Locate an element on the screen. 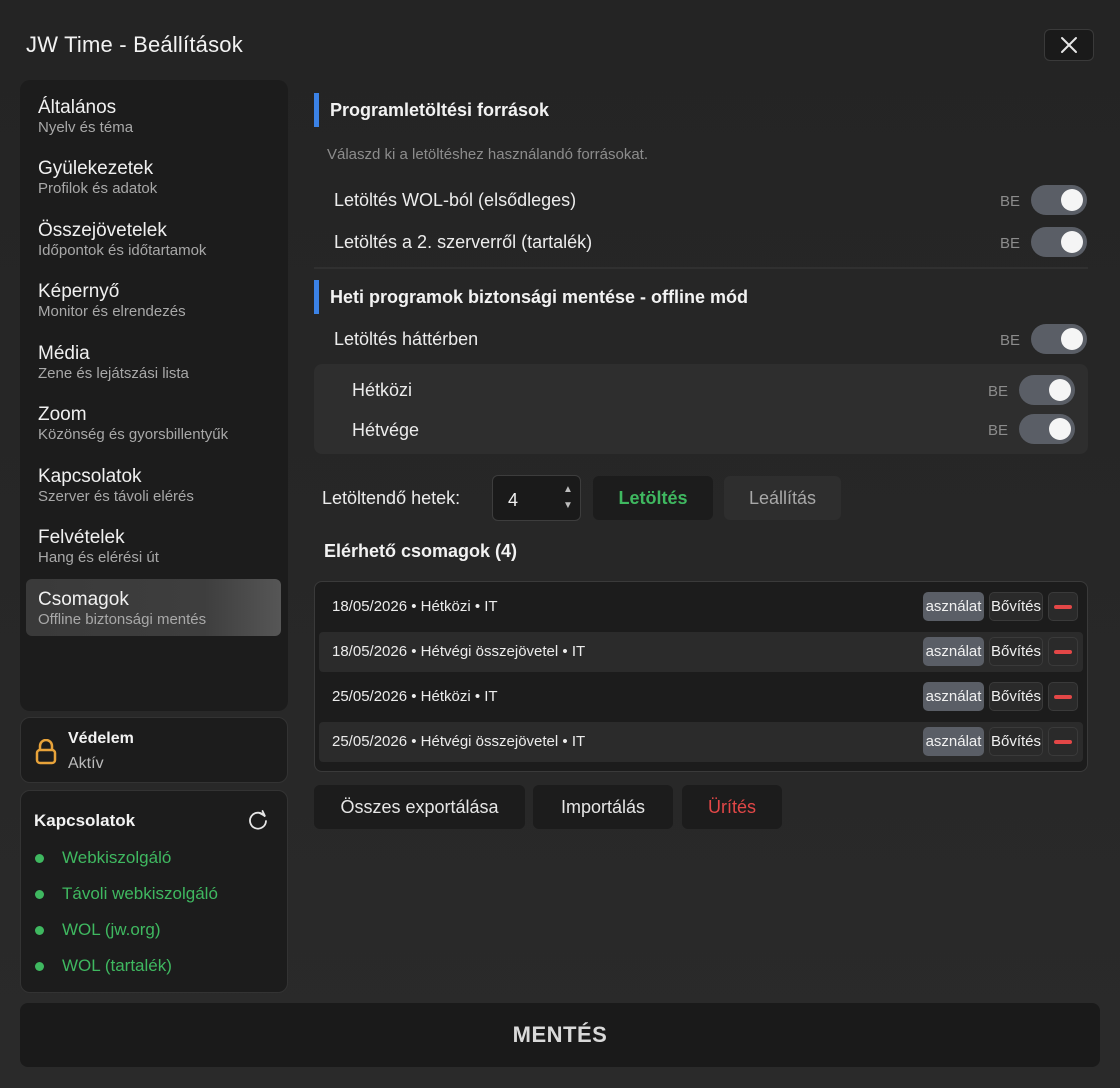 The width and height of the screenshot is (1120, 1088). sidebar-item-felvetelek: Felvételek Hang és elérési út is located at coordinates (153, 553).